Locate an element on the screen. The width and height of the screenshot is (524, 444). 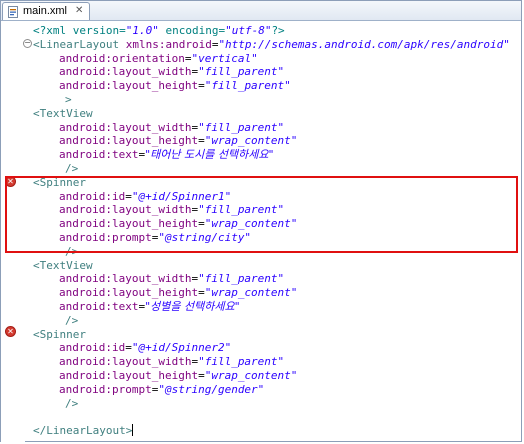
code-line: </LinearLayout> is located at coordinates (83, 431).